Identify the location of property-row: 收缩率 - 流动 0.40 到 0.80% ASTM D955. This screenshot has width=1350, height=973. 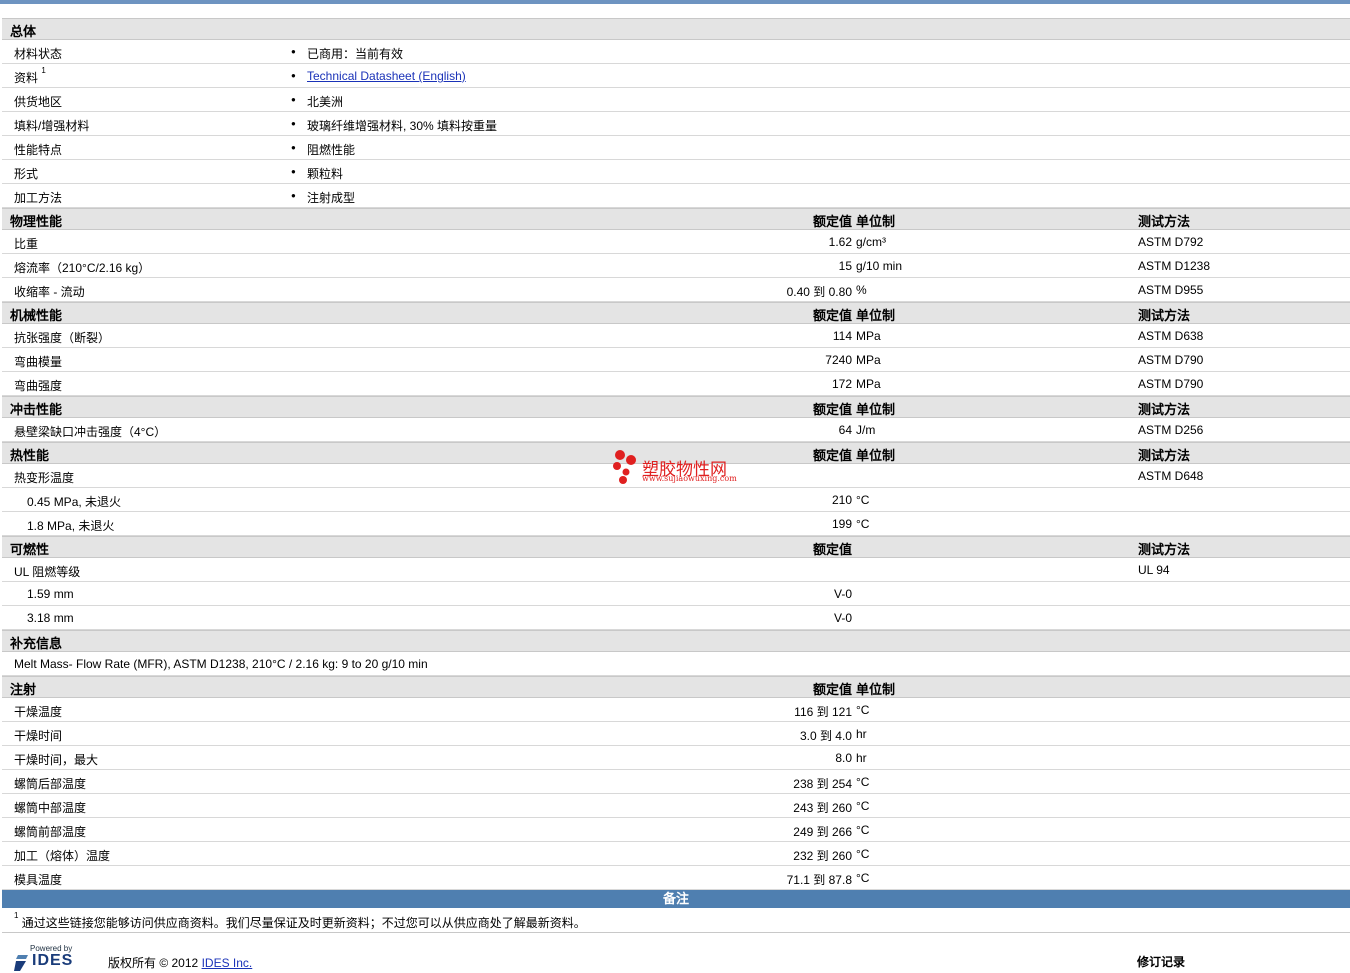
(676, 290).